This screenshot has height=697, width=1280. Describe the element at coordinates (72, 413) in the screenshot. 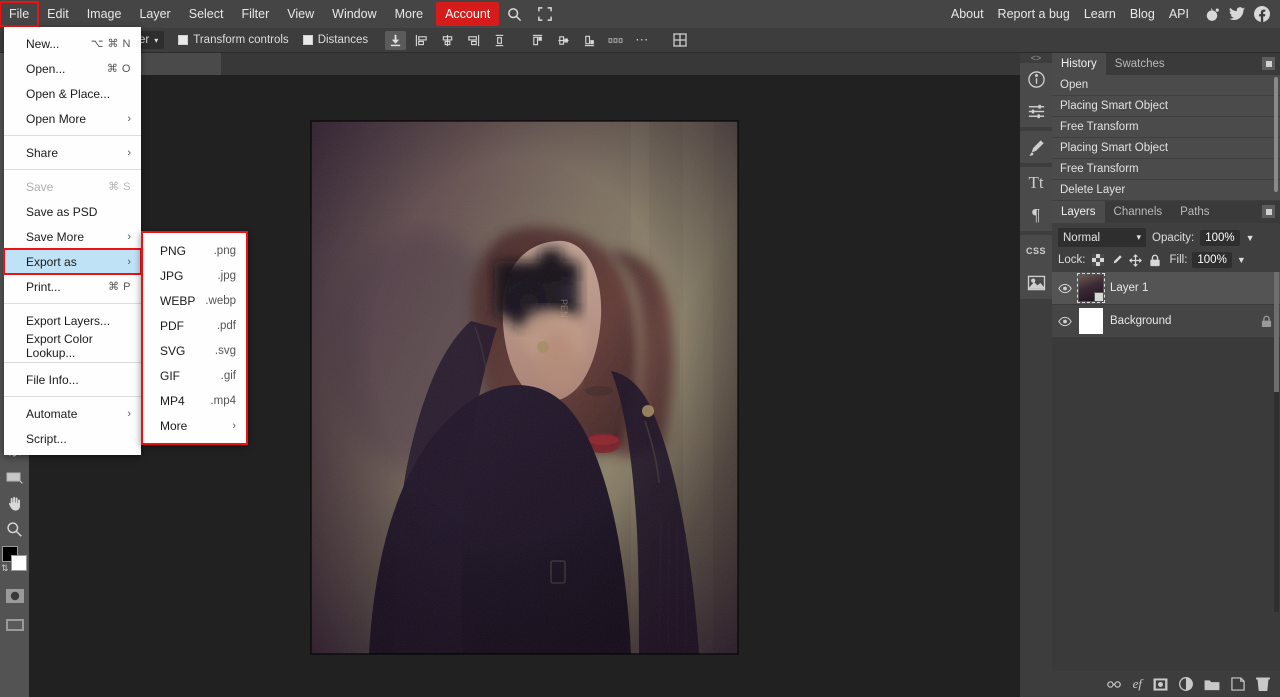

I see `menu-item-automate: Automate ›` at that location.